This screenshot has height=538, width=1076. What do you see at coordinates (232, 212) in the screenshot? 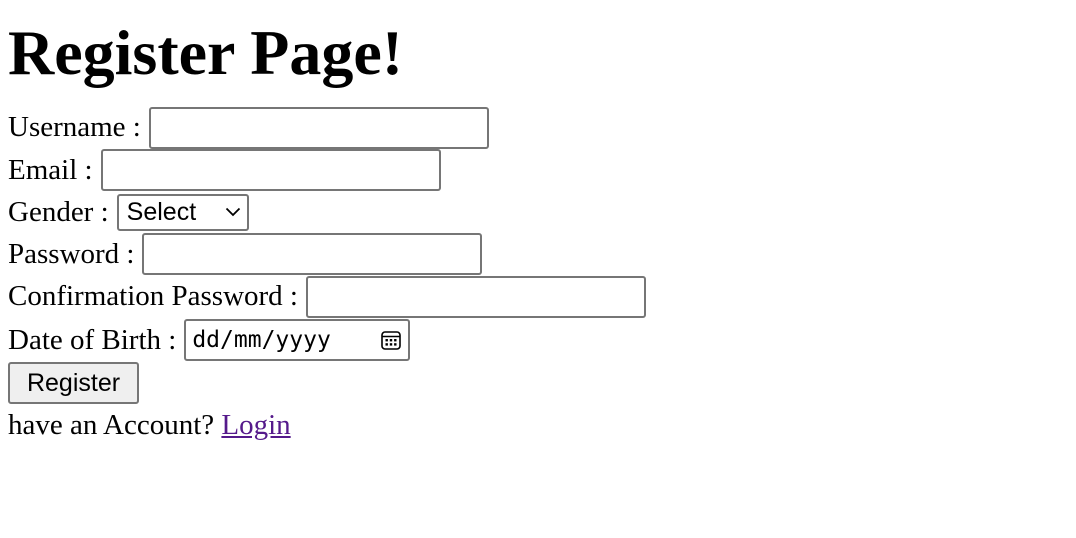
I see `chevron-down-icon` at bounding box center [232, 212].